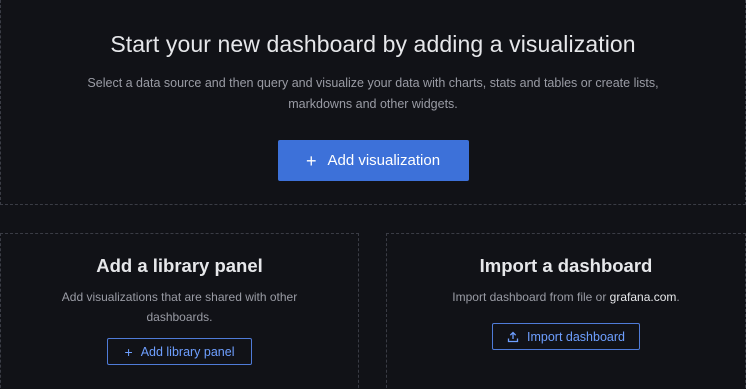  I want to click on add-library-panel-button: + Add library panel, so click(179, 351).